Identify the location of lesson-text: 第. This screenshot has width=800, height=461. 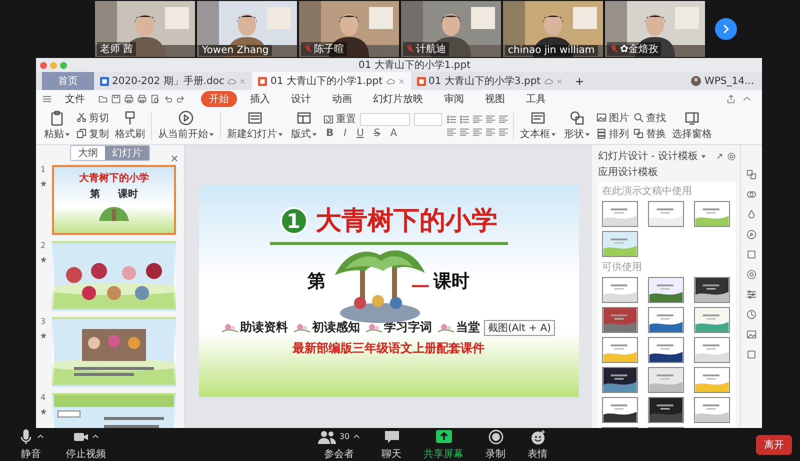
(317, 281).